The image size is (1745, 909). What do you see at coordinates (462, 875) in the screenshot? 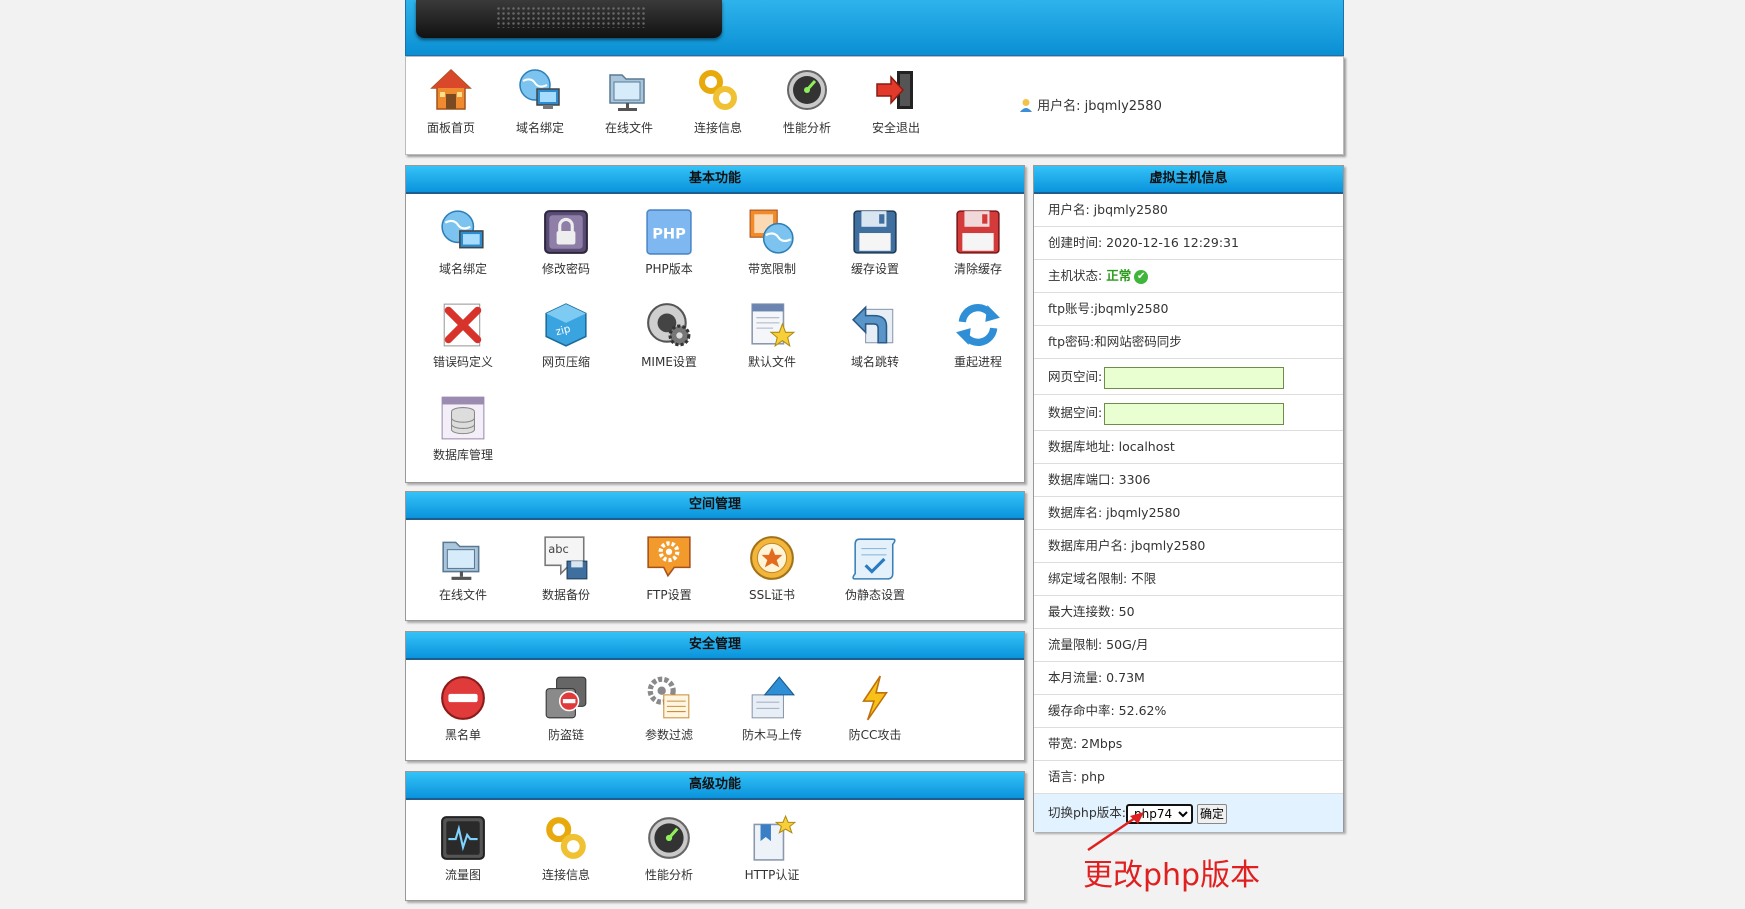
I see `grid-label: 流量图` at bounding box center [462, 875].